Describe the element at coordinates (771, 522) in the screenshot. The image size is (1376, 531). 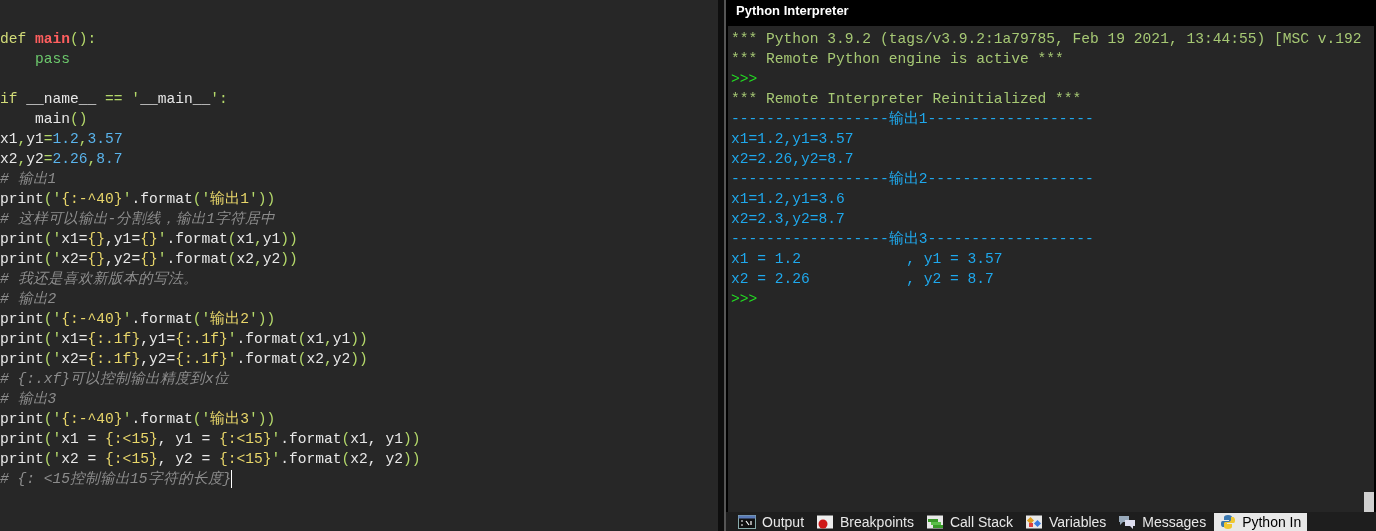
I see `panel-tab: Output` at that location.